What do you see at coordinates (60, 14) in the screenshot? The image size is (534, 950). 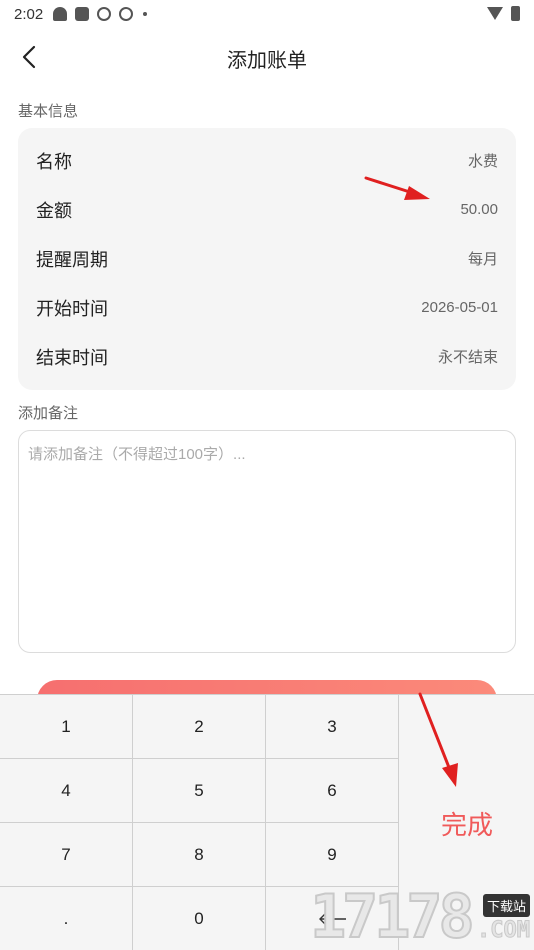 I see `notification-icon` at bounding box center [60, 14].